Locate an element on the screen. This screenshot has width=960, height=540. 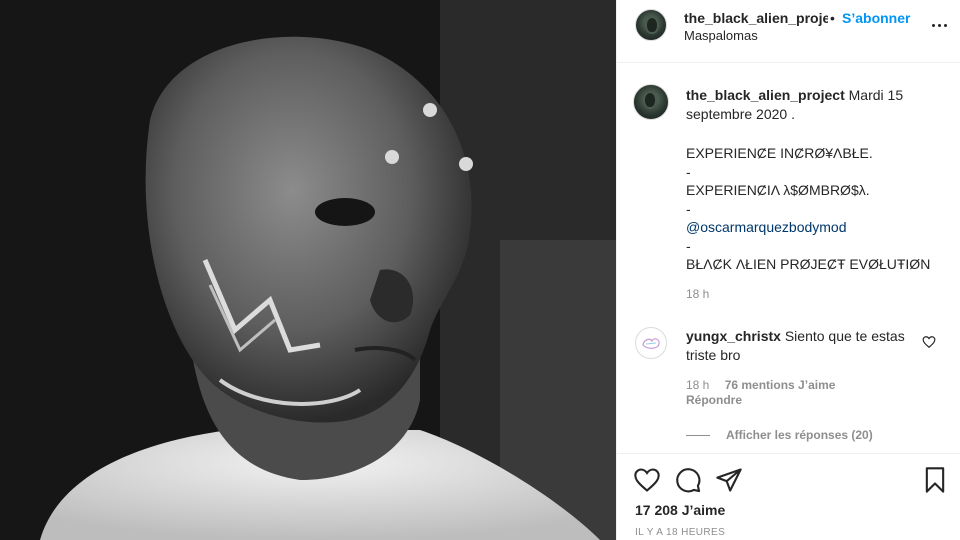
heart-icon is located at coordinates (647, 480).